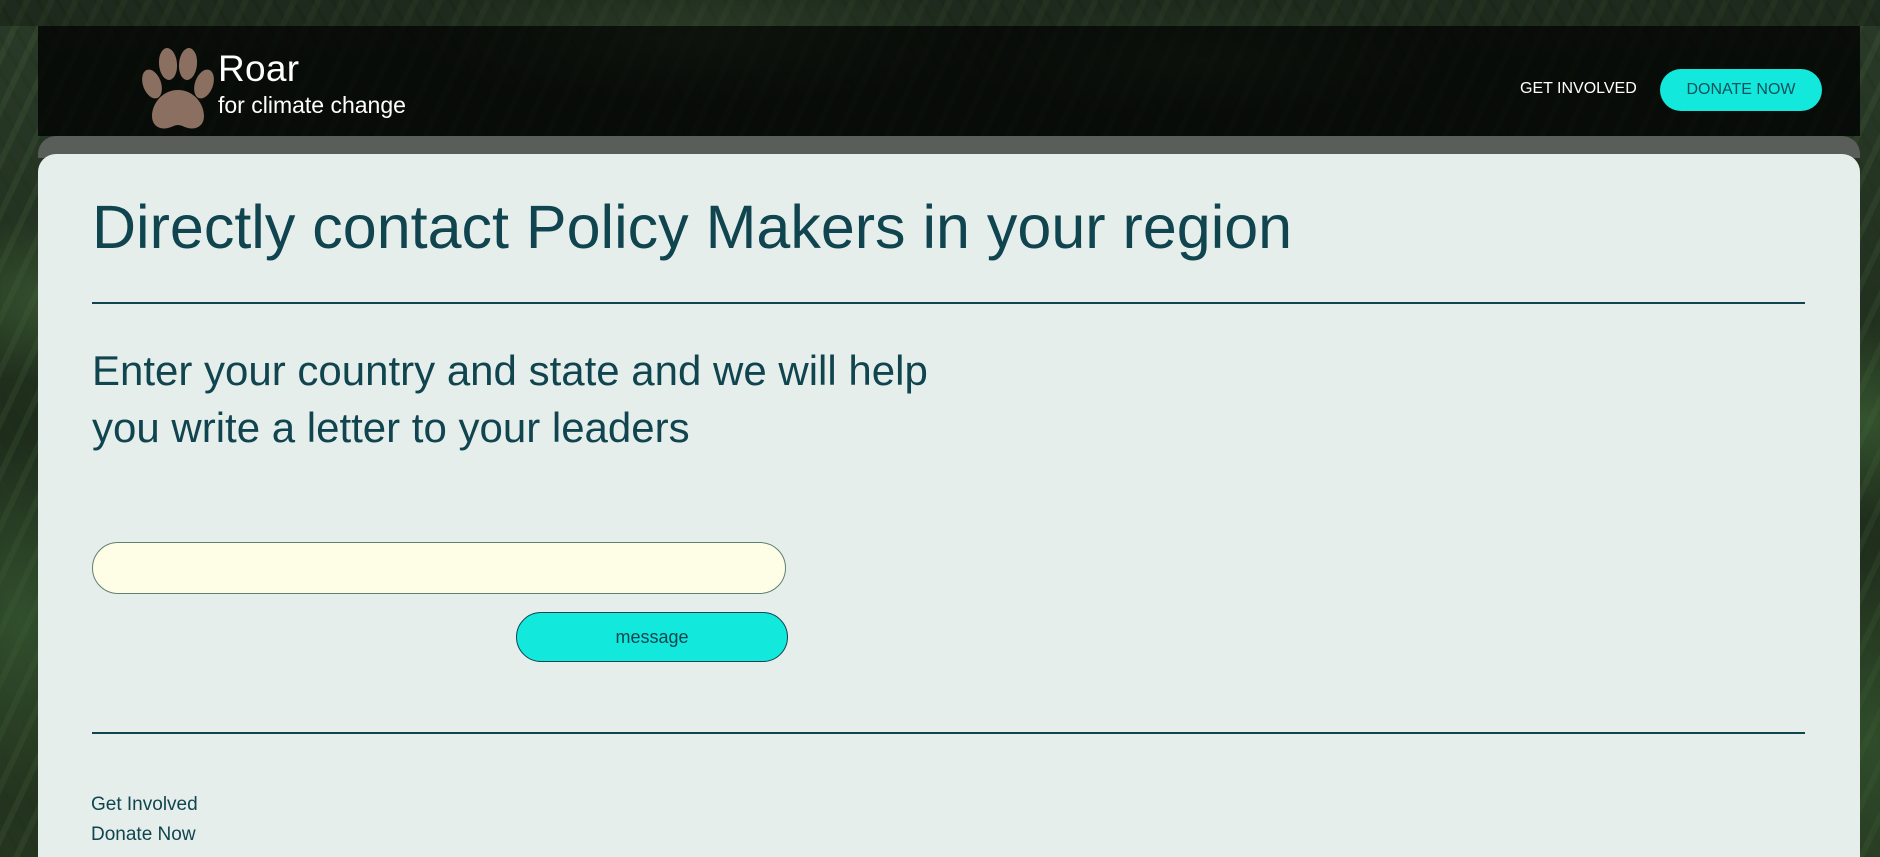 Image resolution: width=1880 pixels, height=857 pixels. I want to click on divider-bottom, so click(948, 733).